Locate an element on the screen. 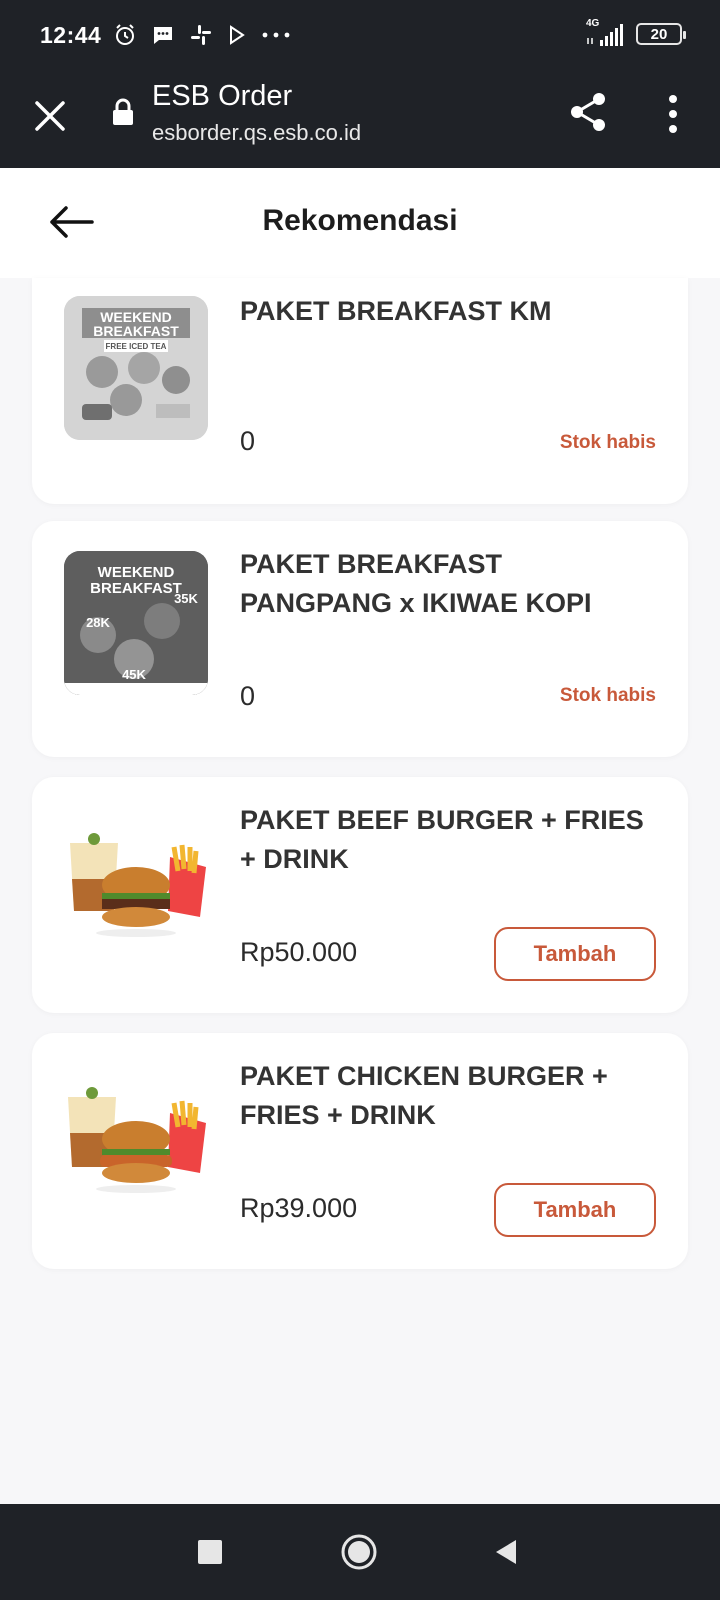  signal-icon: 4G is located at coordinates (606, 33).